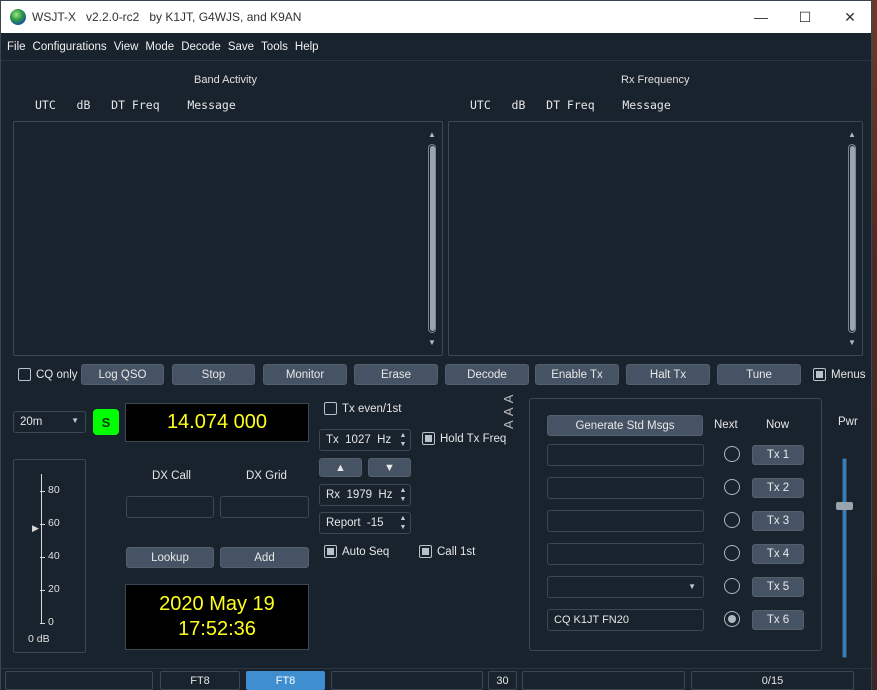  I want to click on tx5-next-radio, so click(732, 586).